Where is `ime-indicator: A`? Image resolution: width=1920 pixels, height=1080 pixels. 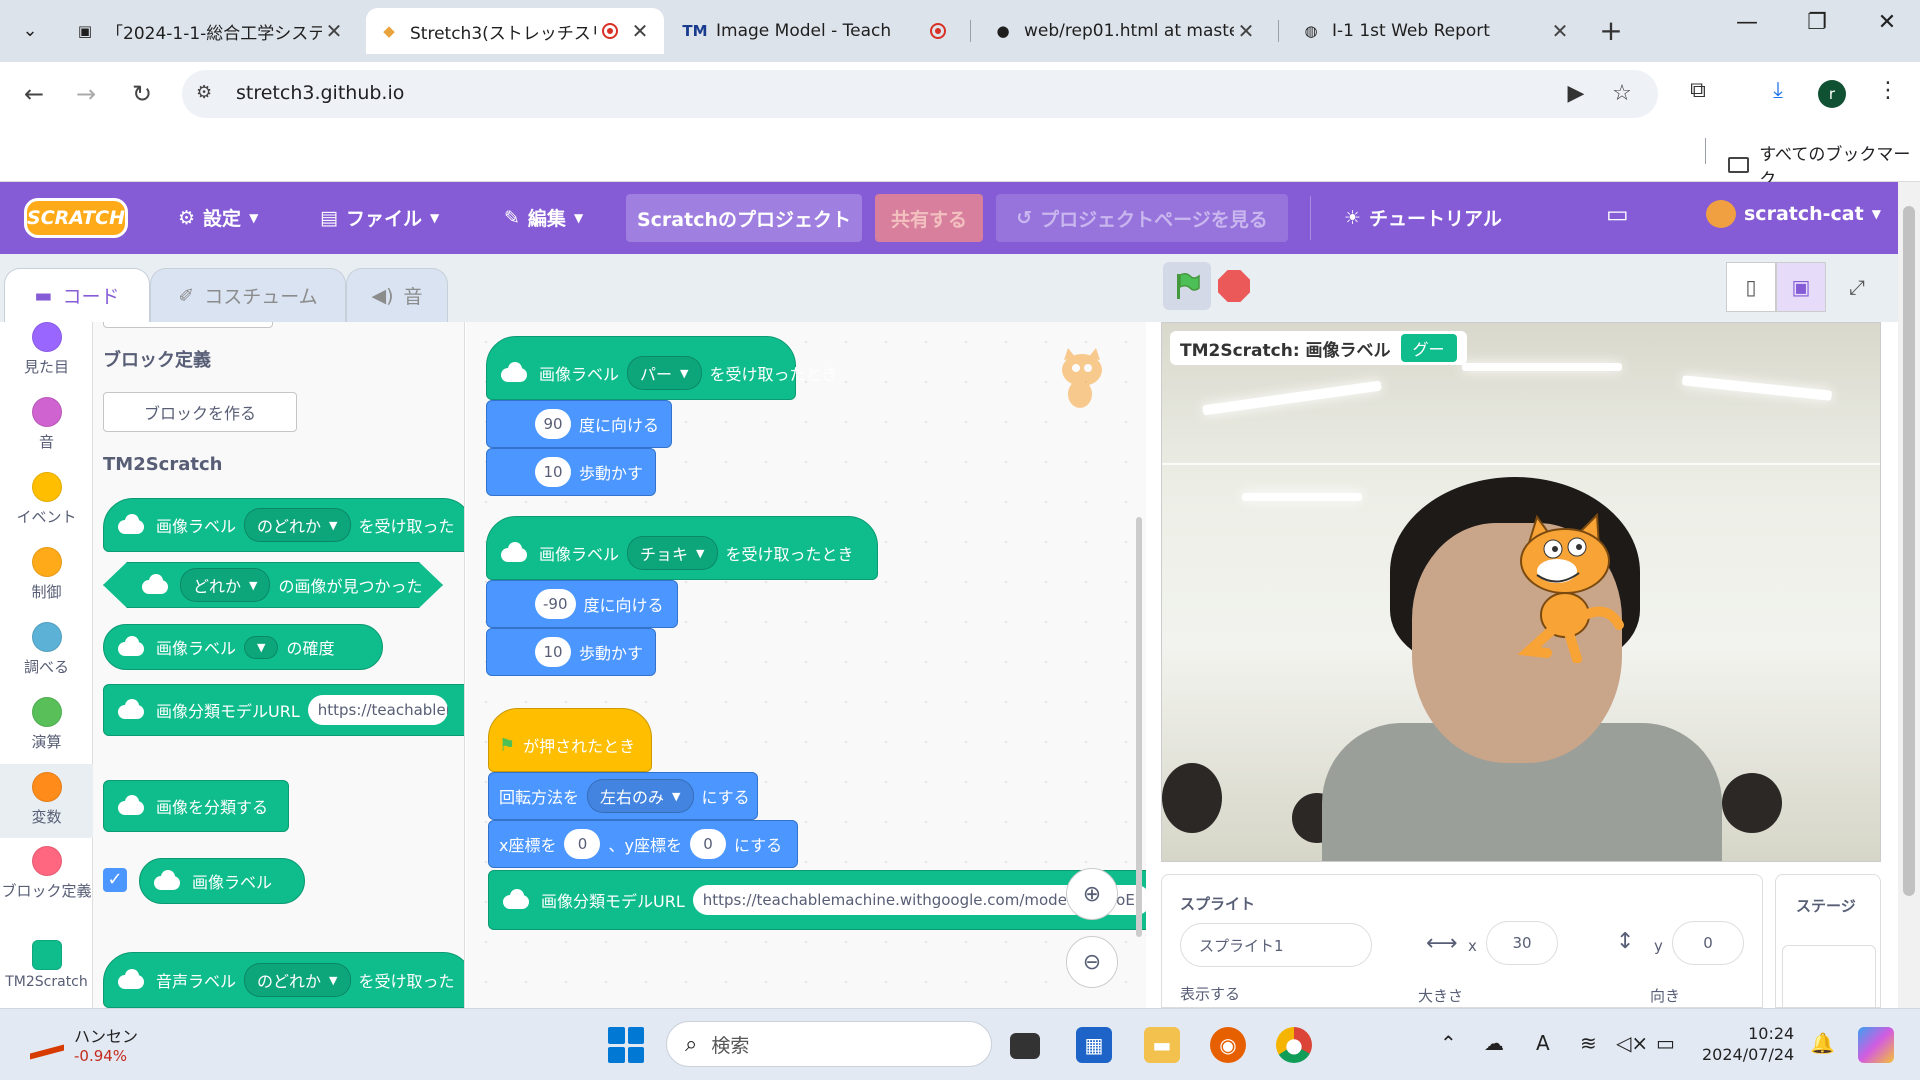 ime-indicator: A is located at coordinates (1543, 1043).